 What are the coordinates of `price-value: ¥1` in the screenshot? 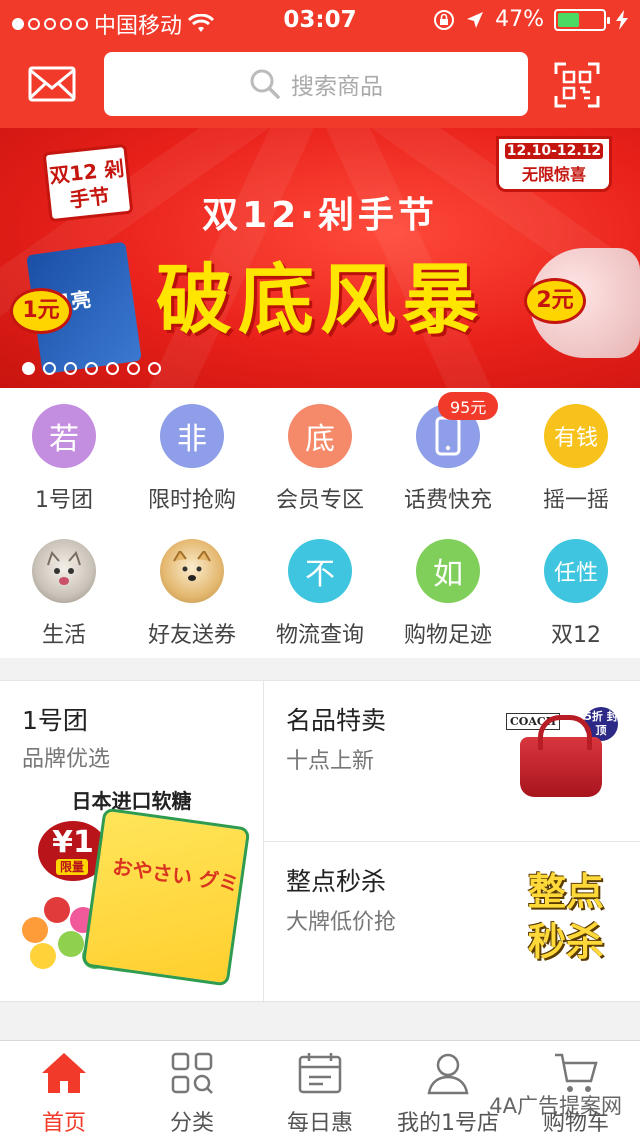 It's located at (73, 842).